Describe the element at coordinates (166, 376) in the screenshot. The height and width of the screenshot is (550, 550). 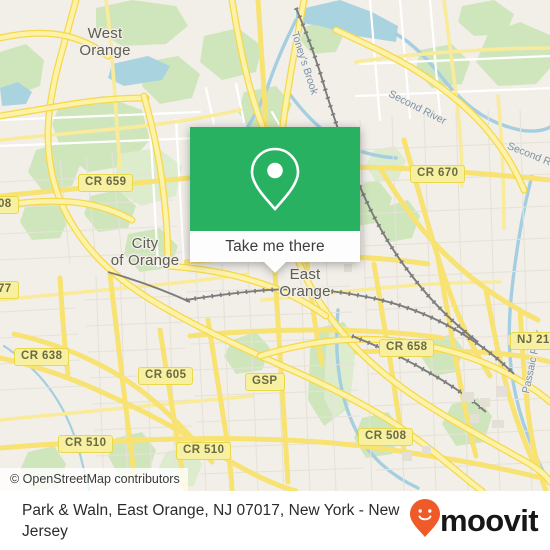
I see `road-shield-cr-605: CR 605` at that location.